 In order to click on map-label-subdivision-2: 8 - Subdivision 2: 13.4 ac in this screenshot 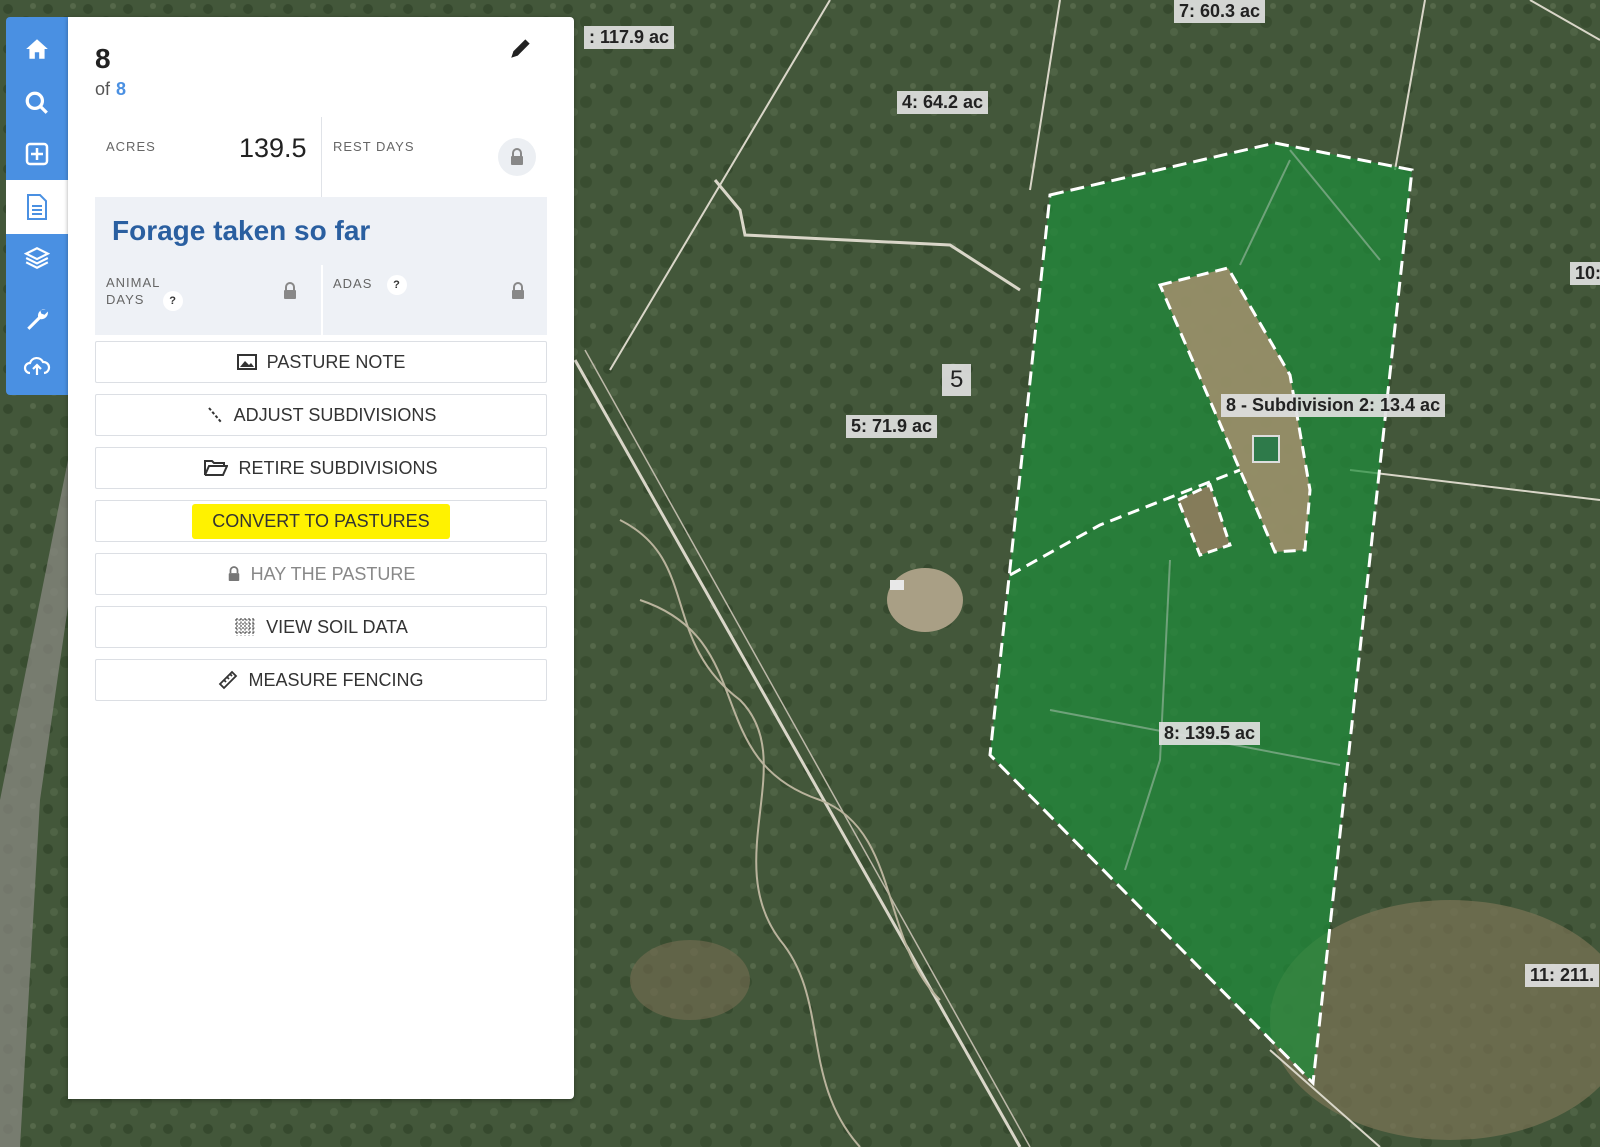, I will do `click(1333, 405)`.